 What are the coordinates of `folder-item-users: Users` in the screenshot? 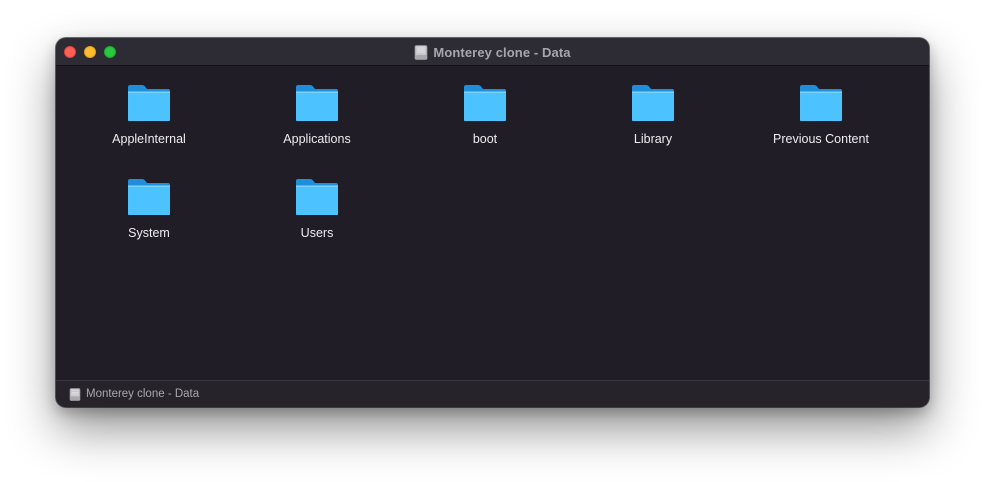 It's located at (317, 200).